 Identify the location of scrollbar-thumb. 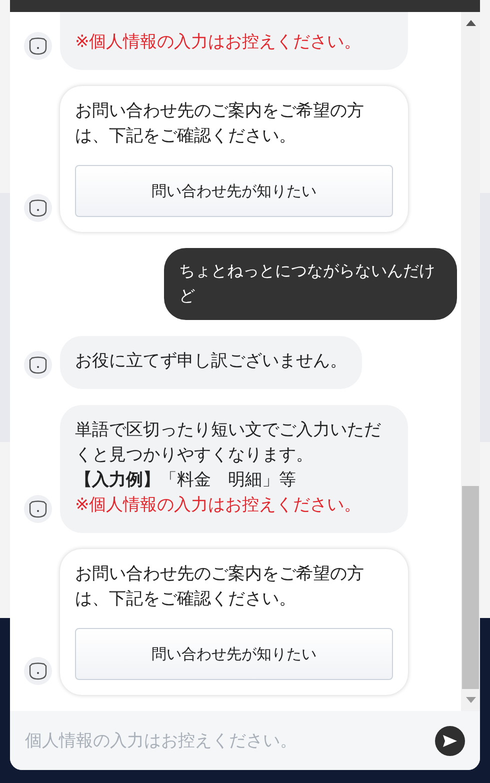
(470, 587).